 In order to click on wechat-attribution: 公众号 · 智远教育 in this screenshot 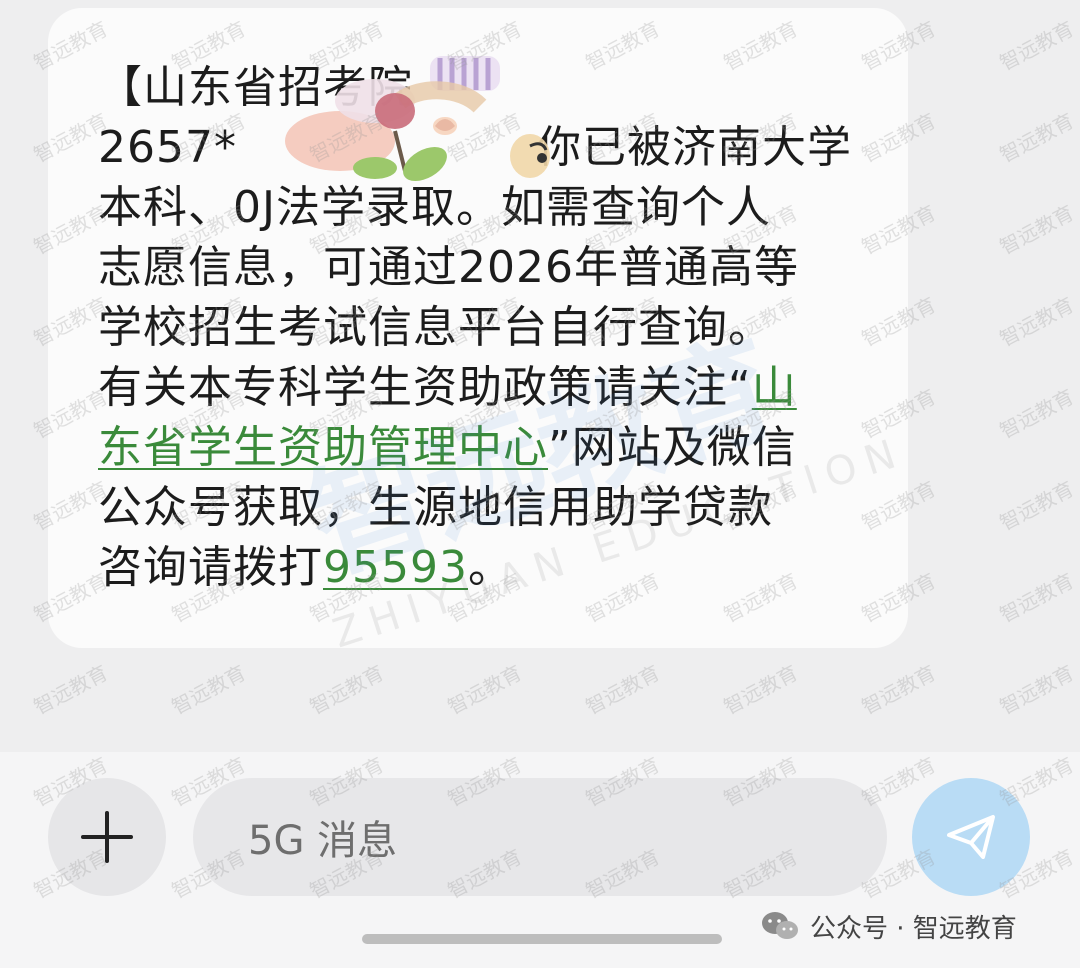, I will do `click(888, 926)`.